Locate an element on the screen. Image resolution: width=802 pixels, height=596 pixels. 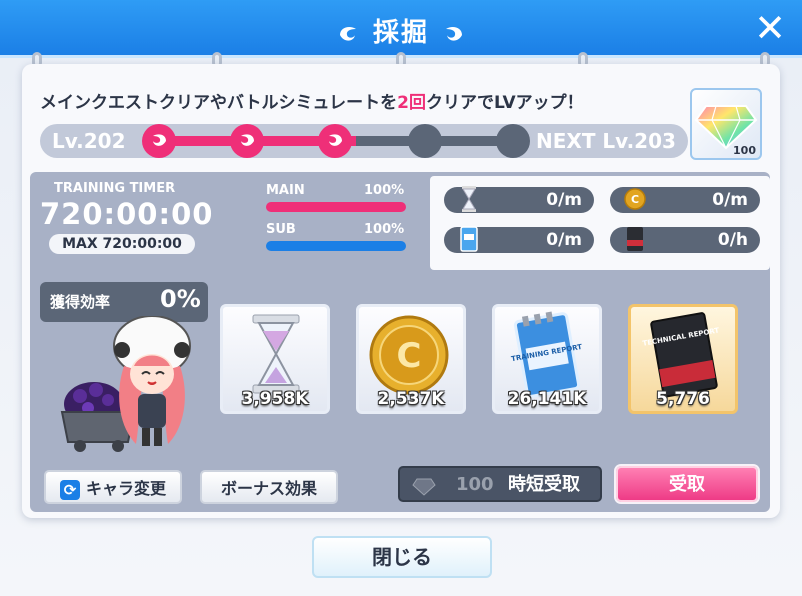
resource-card-training-report: TRAINING REPORT 26,141K is located at coordinates (547, 359).